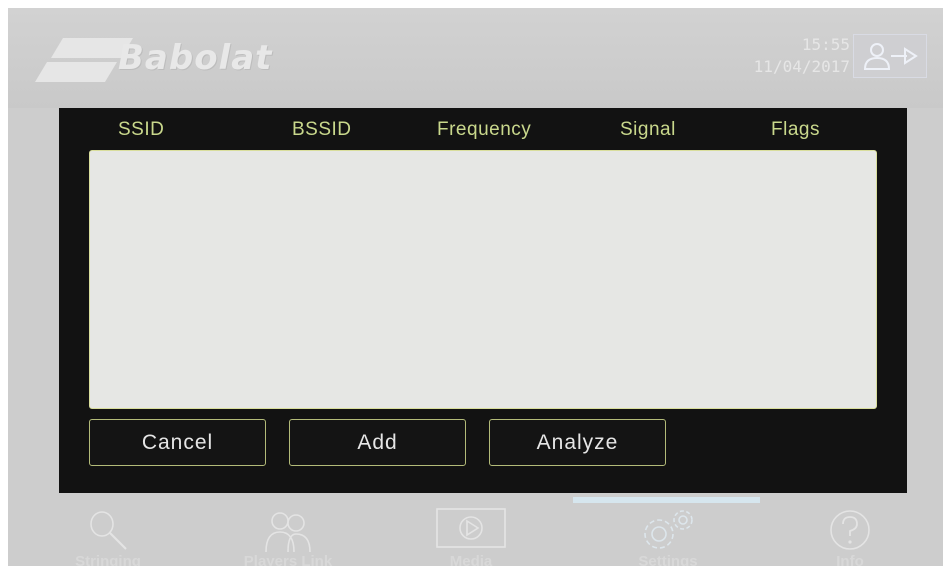 The height and width of the screenshot is (566, 943). Describe the element at coordinates (141, 129) in the screenshot. I see `column-header-ssid: SSID` at that location.